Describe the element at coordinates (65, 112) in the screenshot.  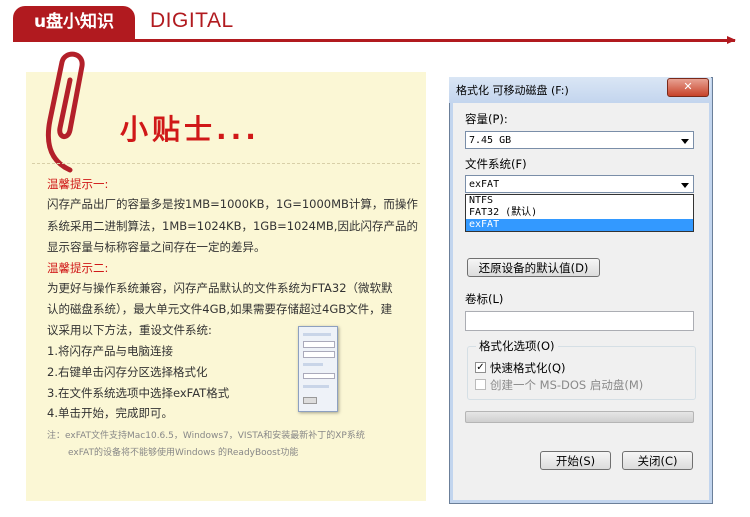
I see `paperclip-icon` at that location.